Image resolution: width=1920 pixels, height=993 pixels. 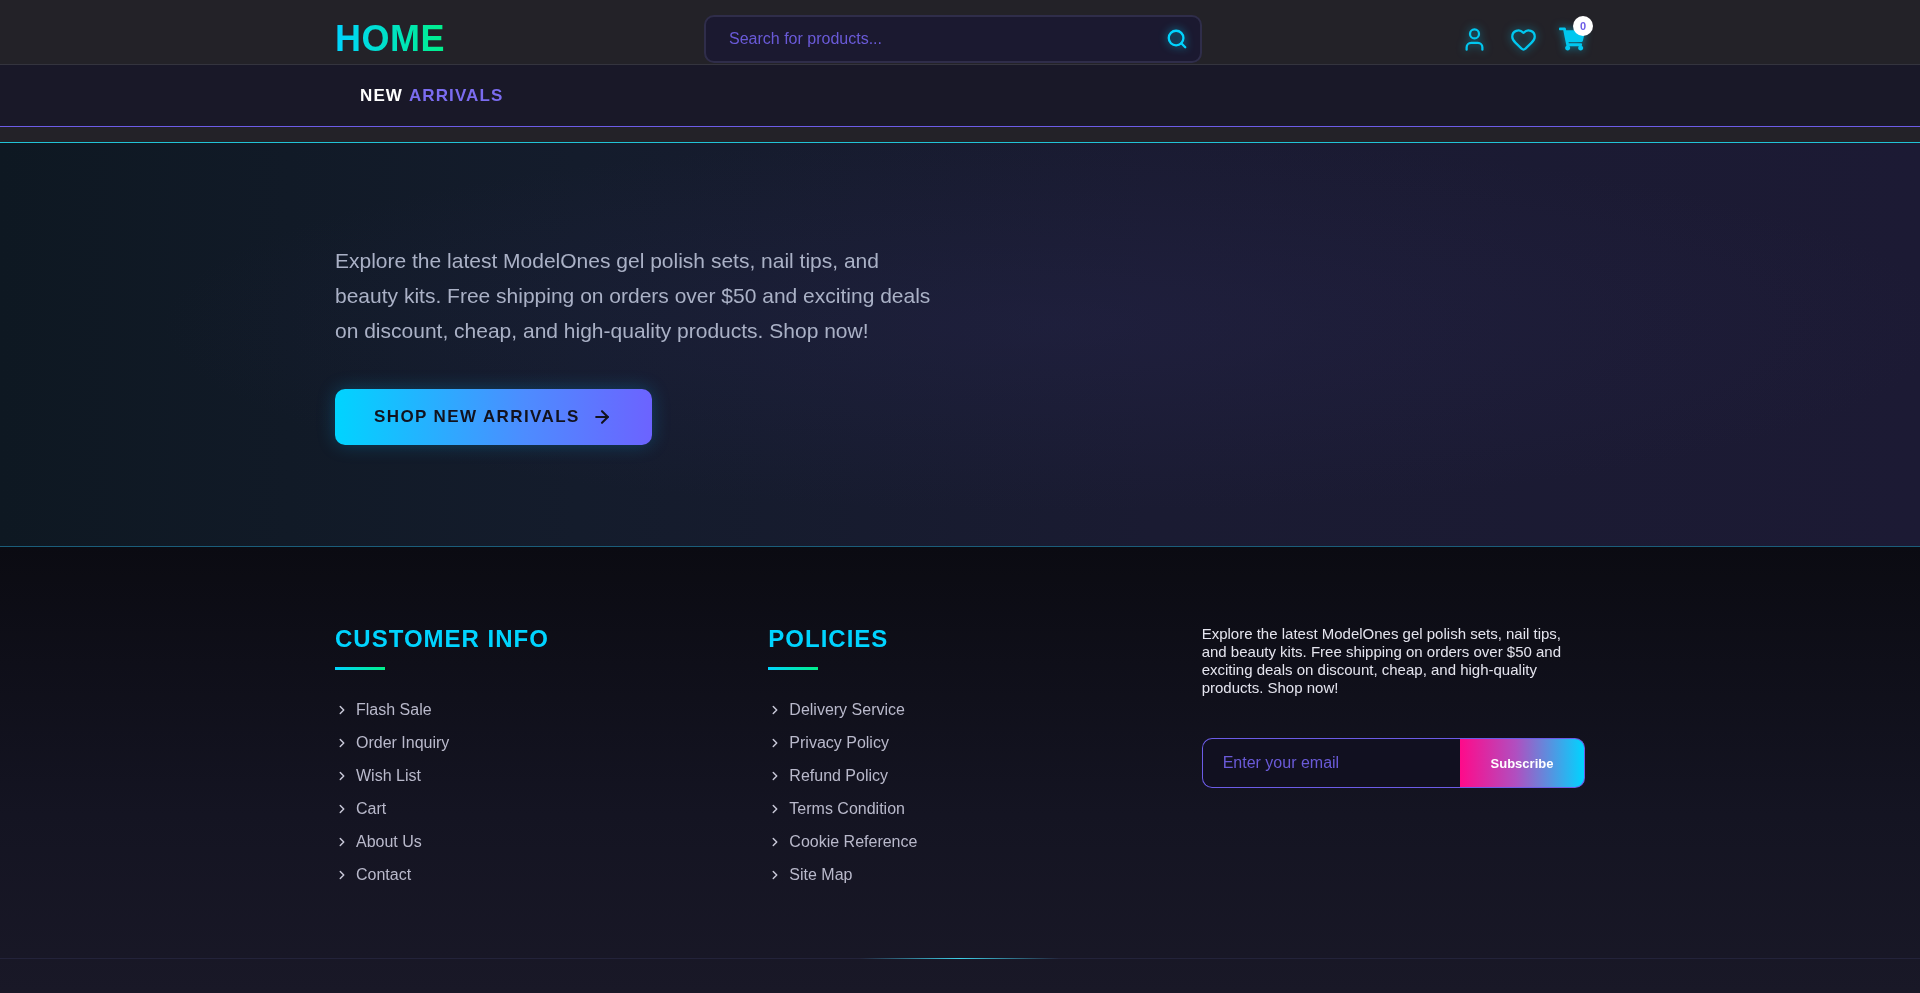 I want to click on footer-link: Refund Policy, so click(x=828, y=776).